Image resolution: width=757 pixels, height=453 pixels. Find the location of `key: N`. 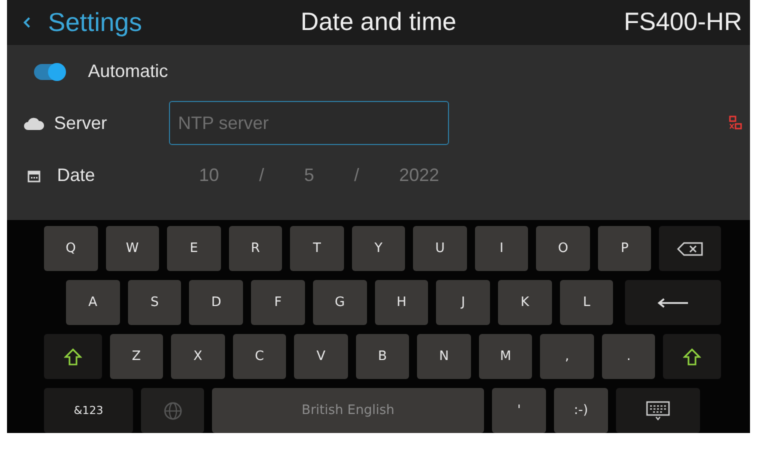

key: N is located at coordinates (444, 356).